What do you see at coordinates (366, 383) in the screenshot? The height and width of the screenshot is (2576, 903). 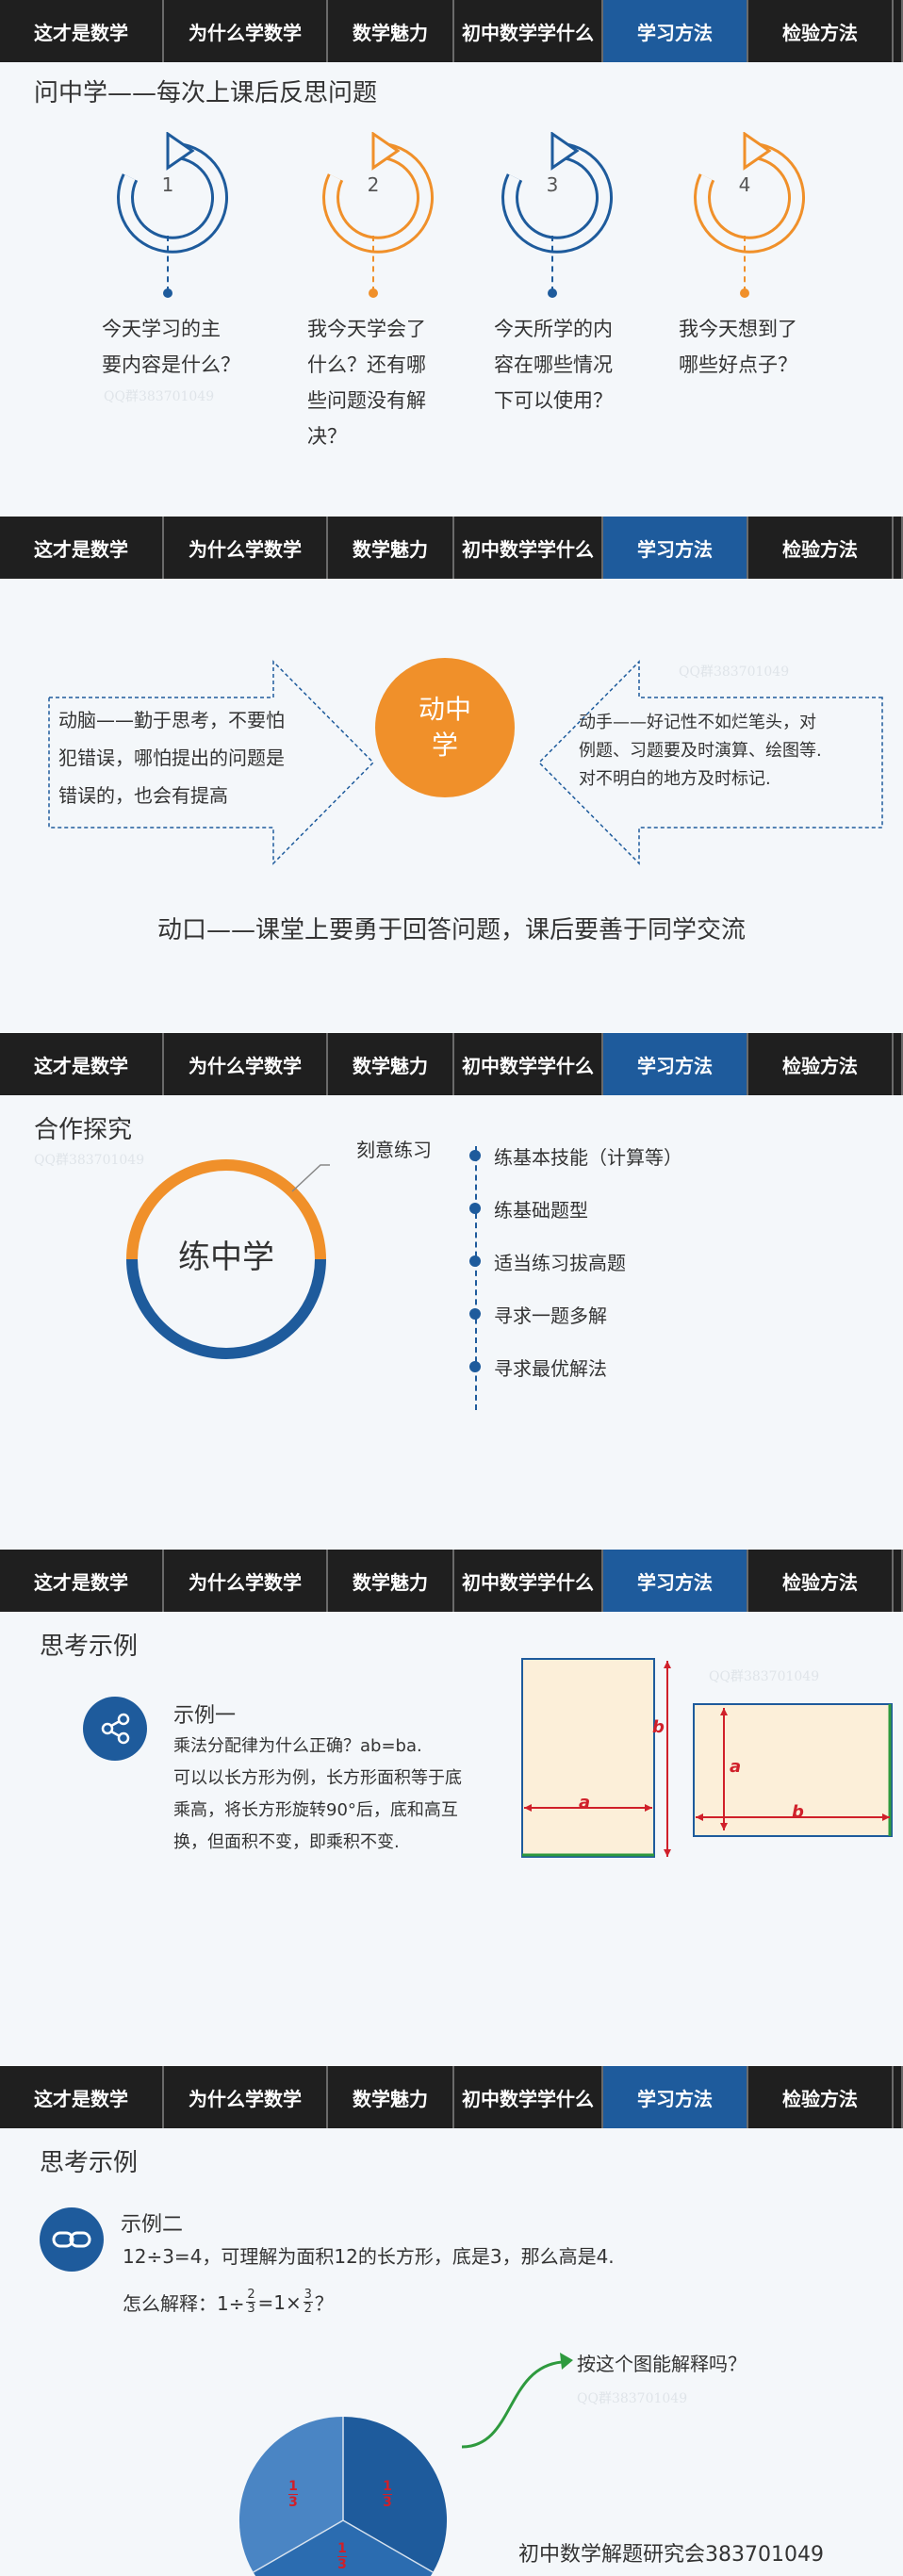 I see `step-text: 我今天学会了 什么？还有哪 些问题没有解 决？` at bounding box center [366, 383].